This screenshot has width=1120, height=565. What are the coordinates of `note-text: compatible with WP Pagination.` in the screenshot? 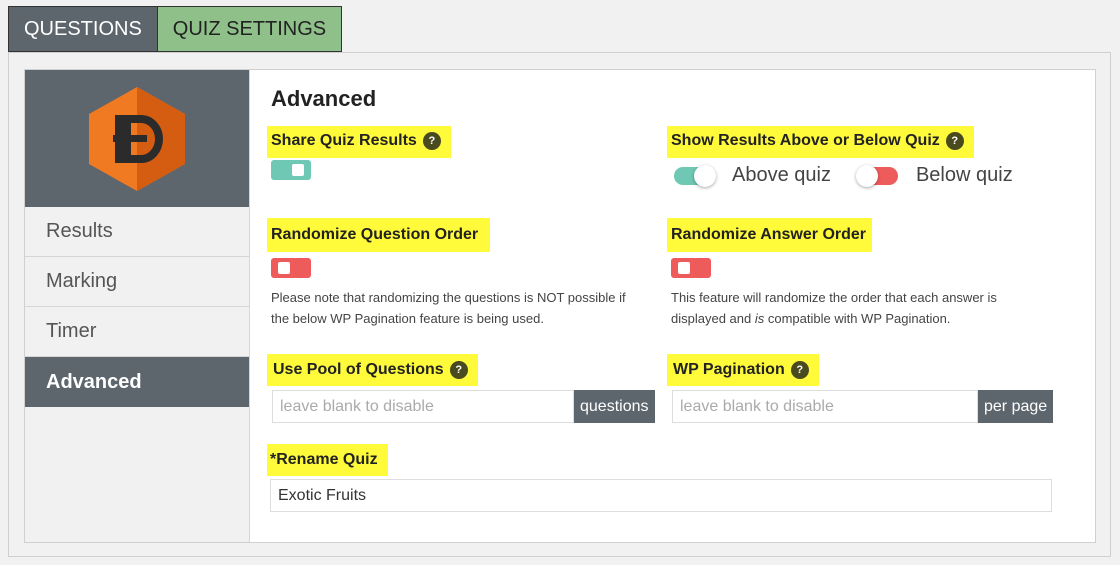 It's located at (857, 318).